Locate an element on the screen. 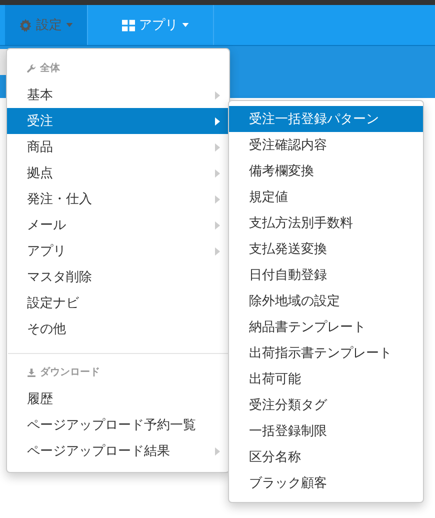  menu-item: ブラック顧客 is located at coordinates (326, 483).